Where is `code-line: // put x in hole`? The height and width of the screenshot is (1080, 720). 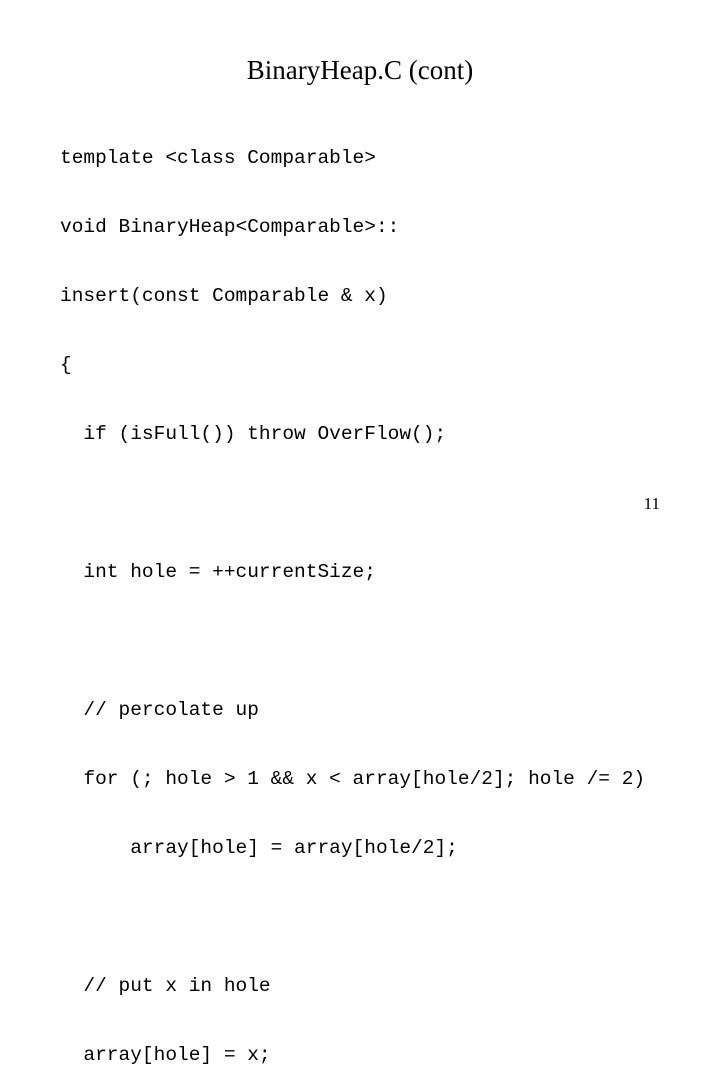 code-line: // put x in hole is located at coordinates (165, 986).